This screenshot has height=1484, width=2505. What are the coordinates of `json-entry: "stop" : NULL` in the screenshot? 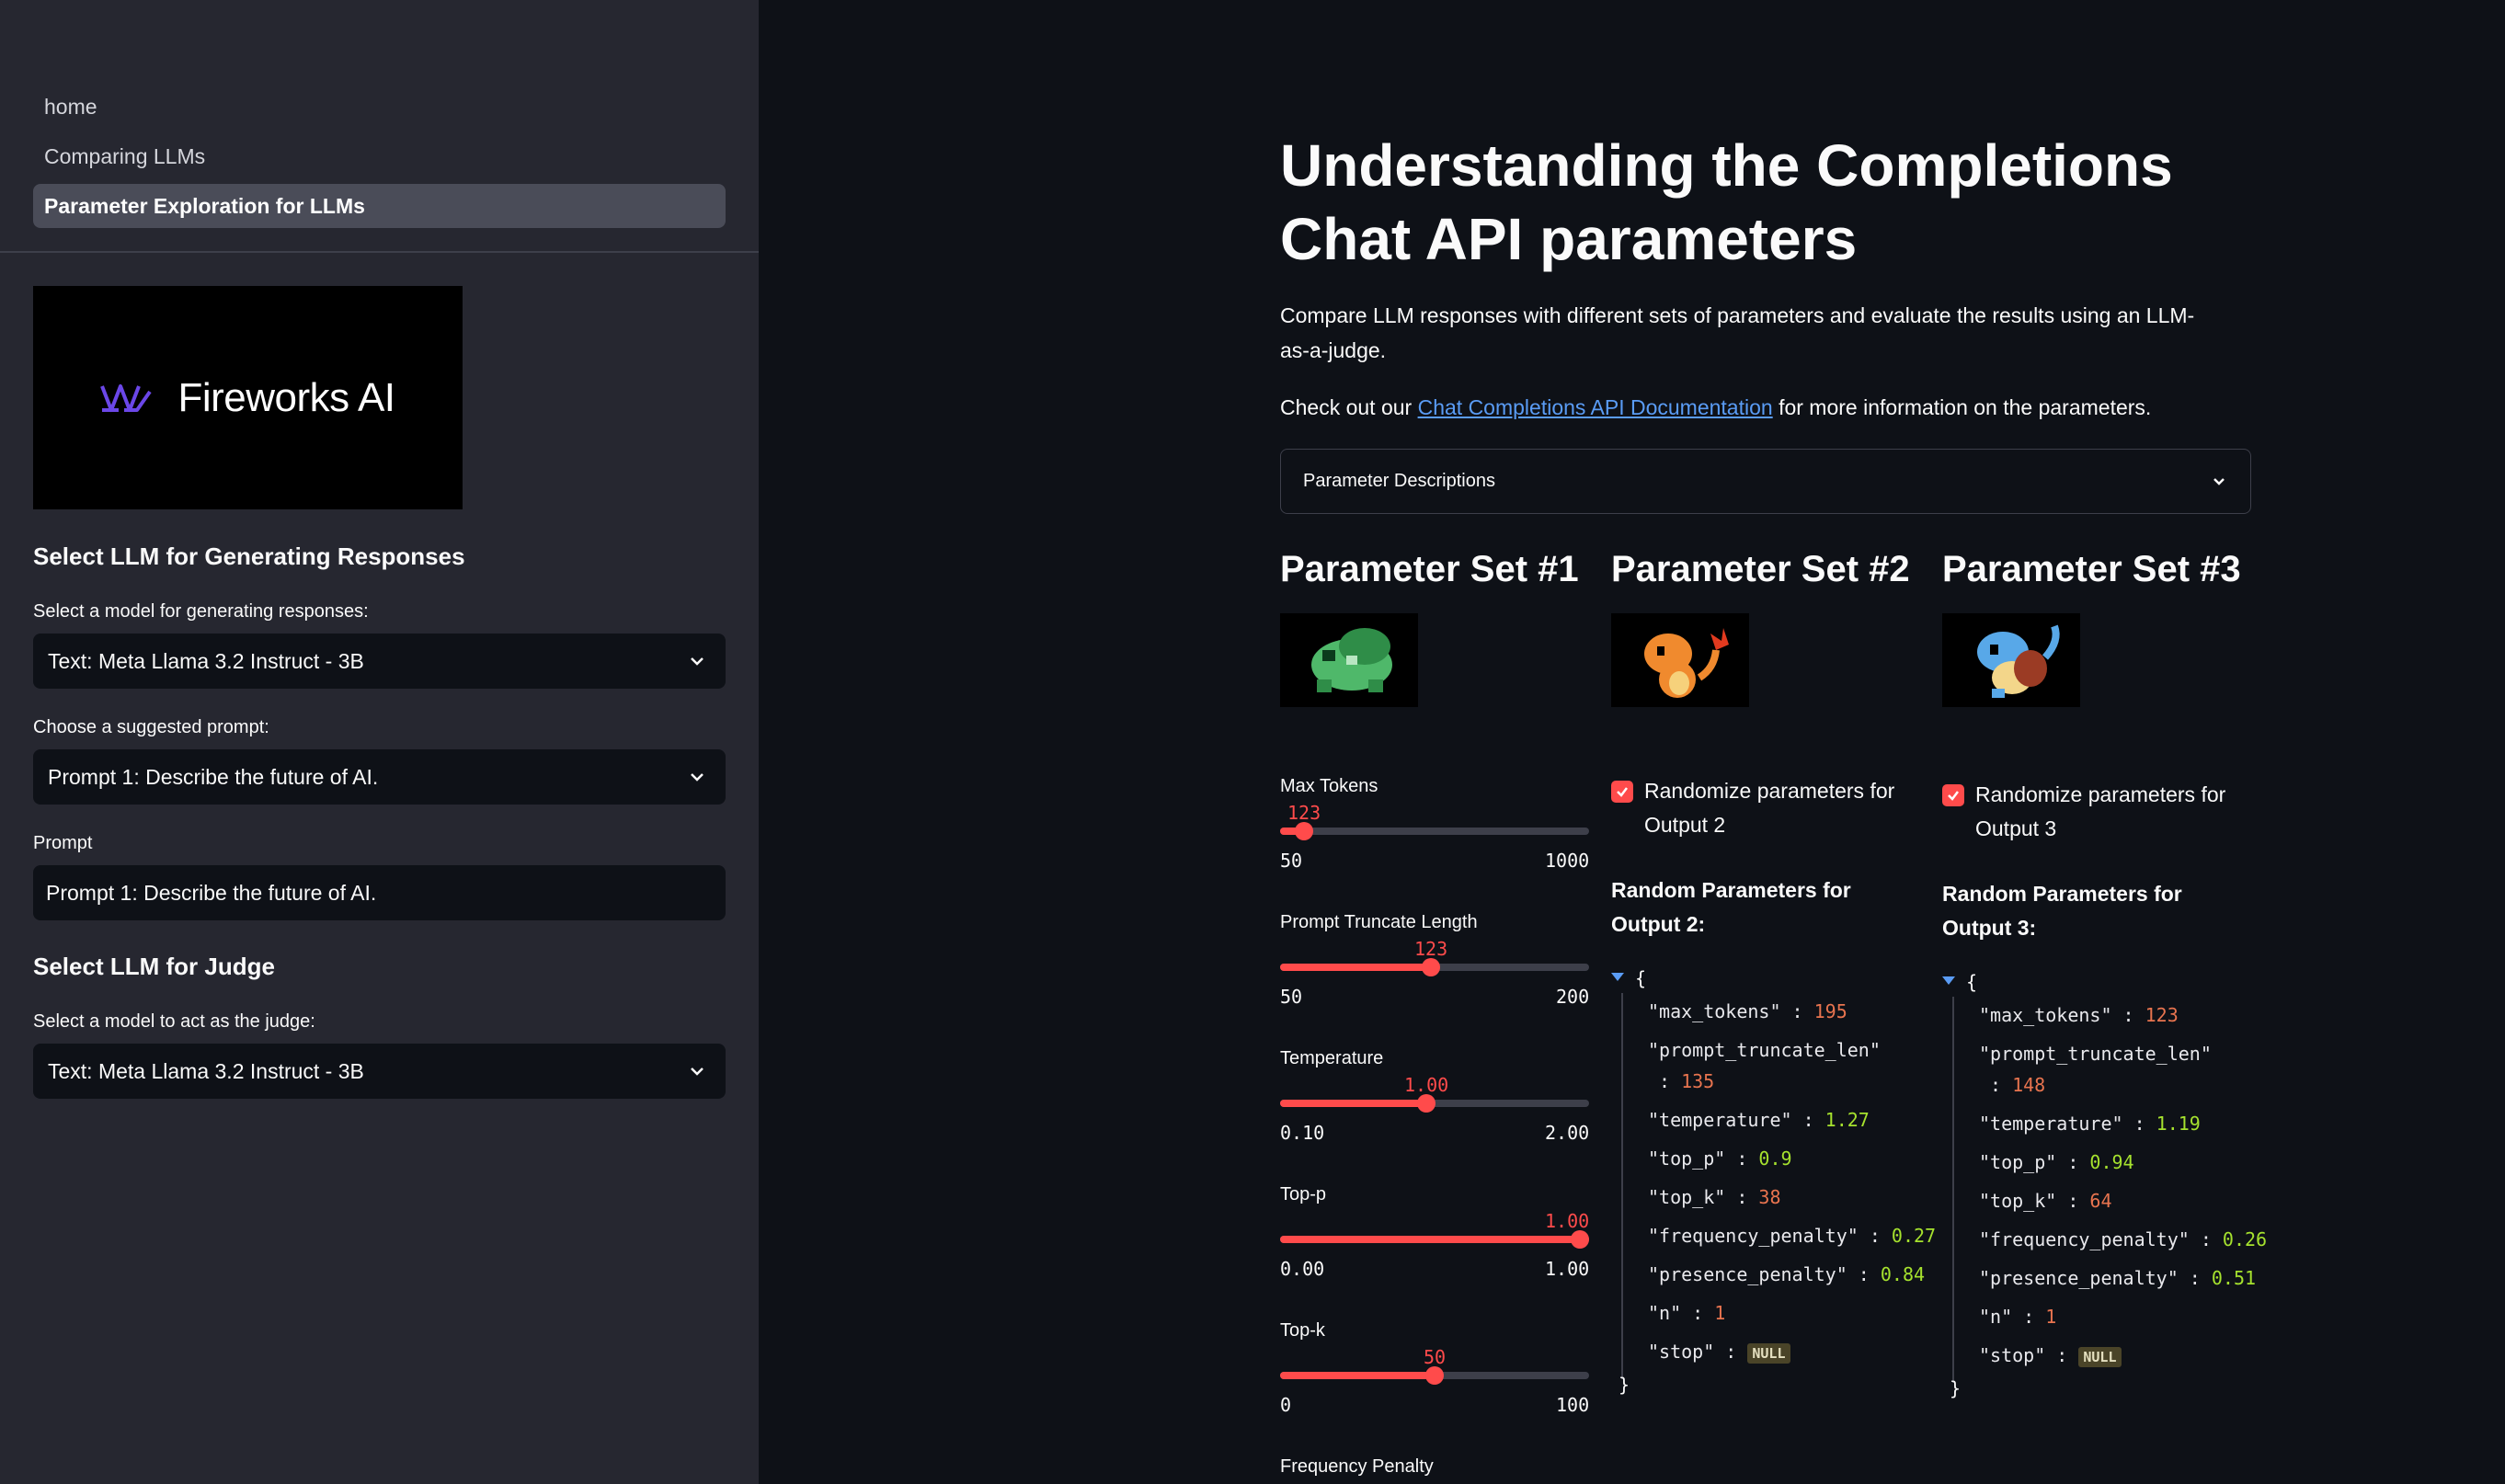 It's located at (1719, 1352).